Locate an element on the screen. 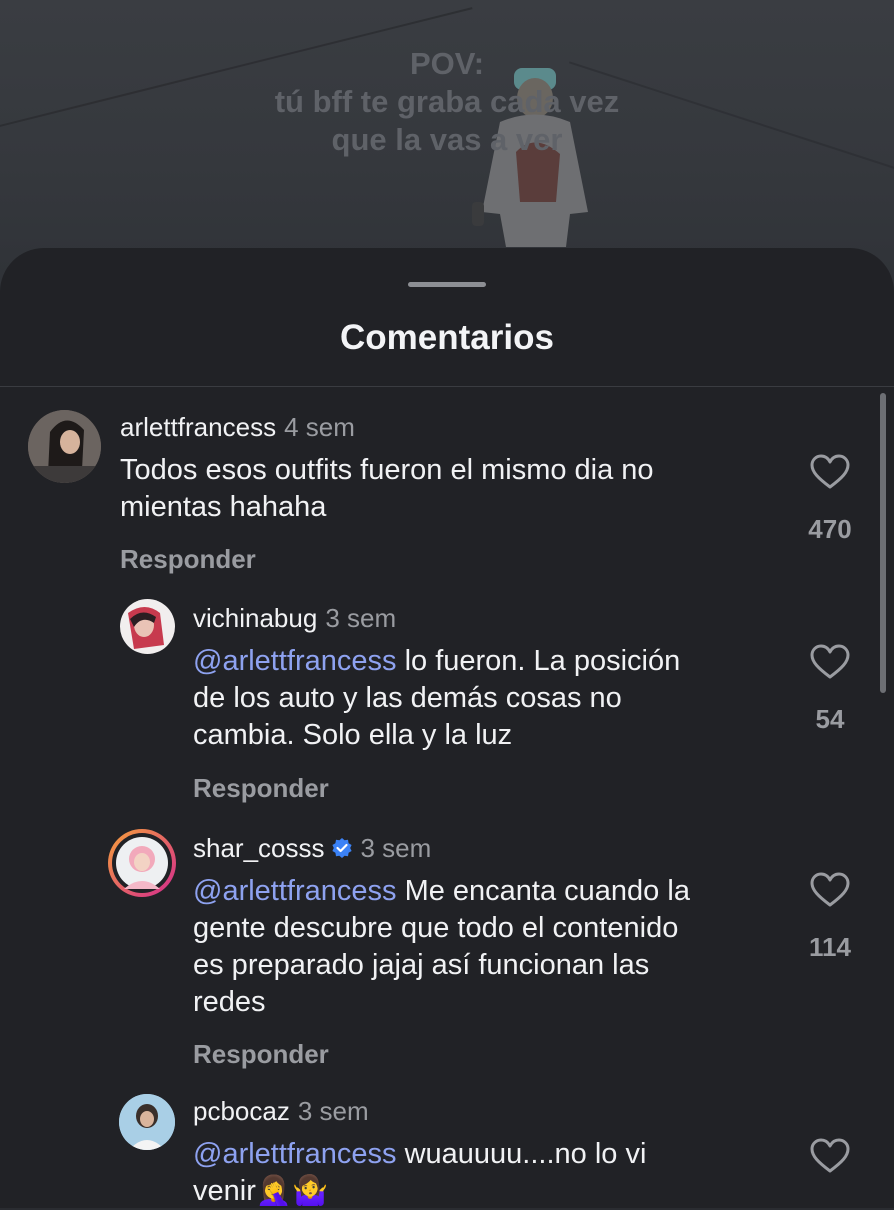 This screenshot has width=894, height=1210. comment-line-text: Me encanta cuando la is located at coordinates (543, 891).